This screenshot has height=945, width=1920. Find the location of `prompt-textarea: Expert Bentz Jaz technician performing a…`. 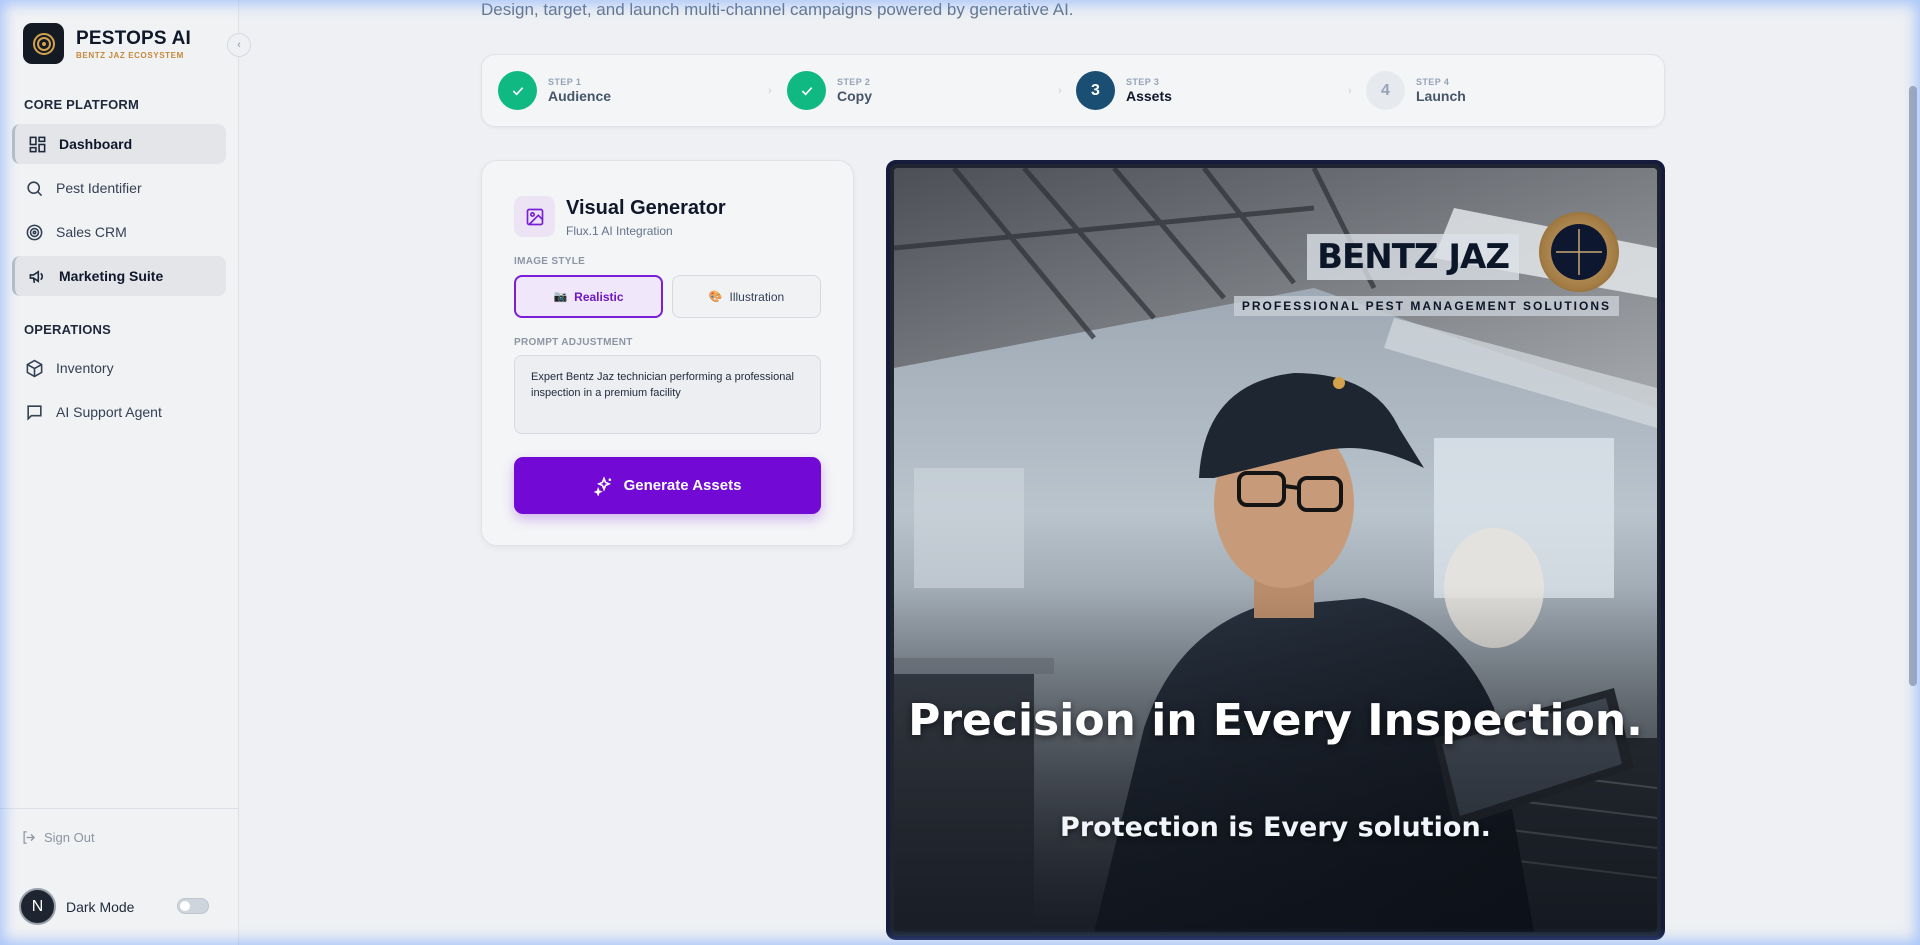

prompt-textarea: Expert Bentz Jaz technician performing a… is located at coordinates (667, 394).